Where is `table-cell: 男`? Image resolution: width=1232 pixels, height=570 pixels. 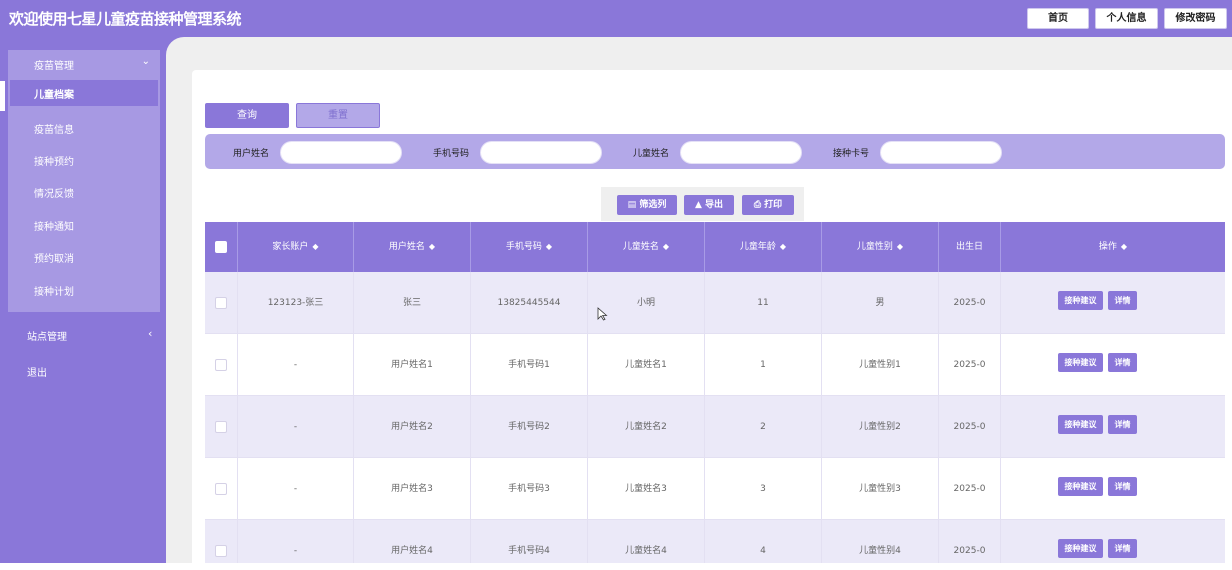
table-cell: 男 is located at coordinates (880, 303).